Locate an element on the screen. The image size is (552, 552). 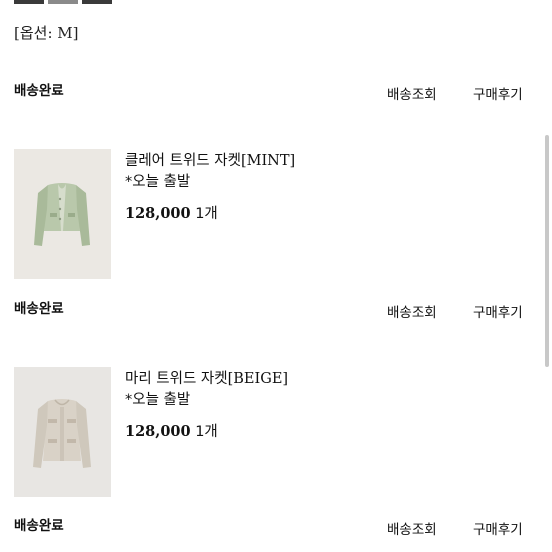
mint-jacket-illustration is located at coordinates (62, 214).